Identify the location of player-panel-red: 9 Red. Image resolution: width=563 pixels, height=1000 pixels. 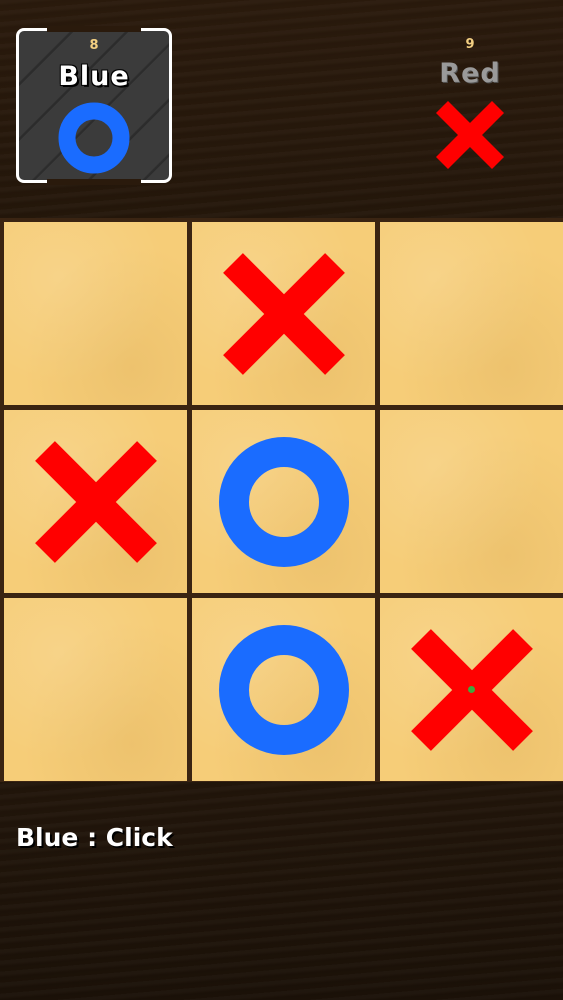
(470, 105).